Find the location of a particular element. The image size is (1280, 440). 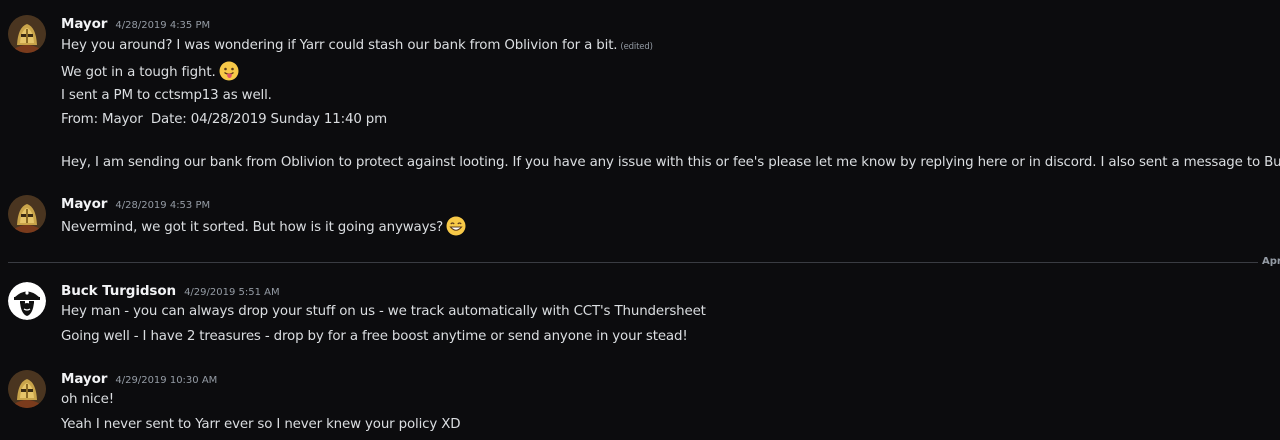

message-line: We got in a tough fight. is located at coordinates (150, 71).